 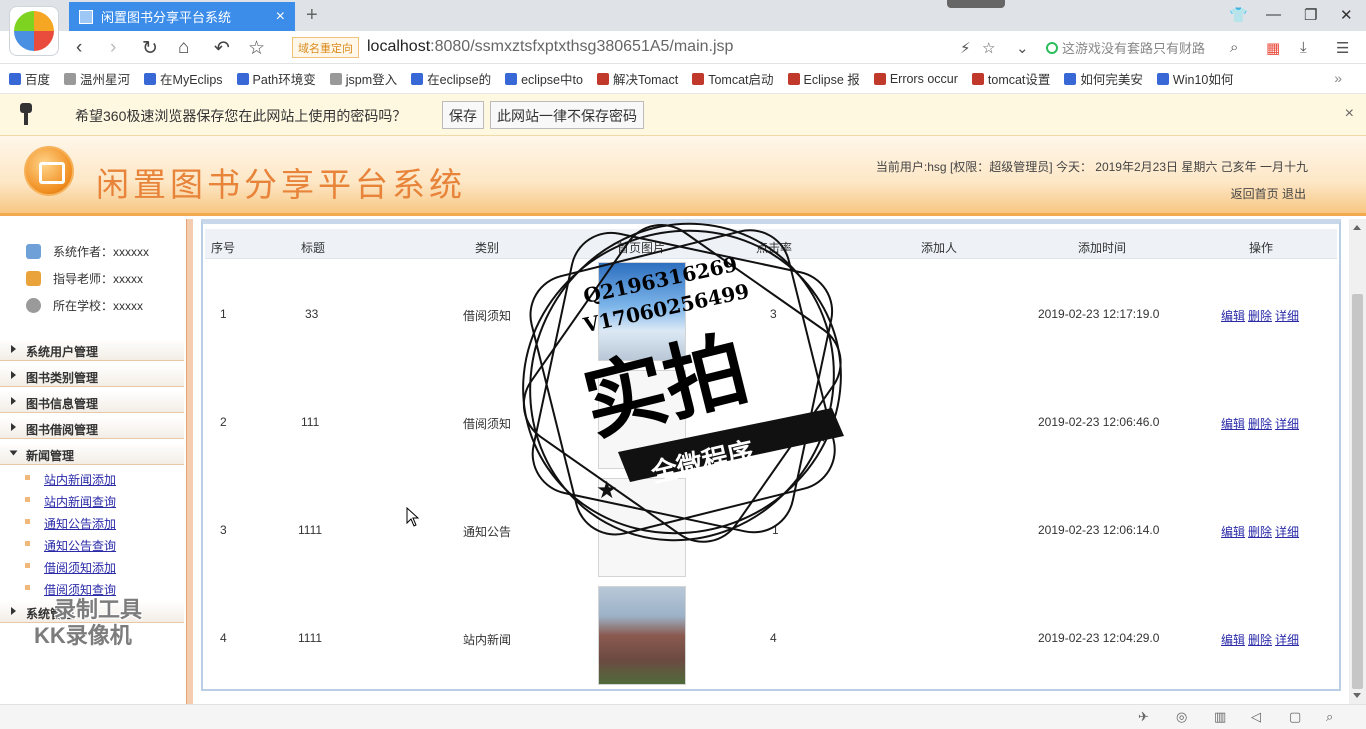 What do you see at coordinates (1294, 194) in the screenshot?
I see `logout-link: 退出` at bounding box center [1294, 194].